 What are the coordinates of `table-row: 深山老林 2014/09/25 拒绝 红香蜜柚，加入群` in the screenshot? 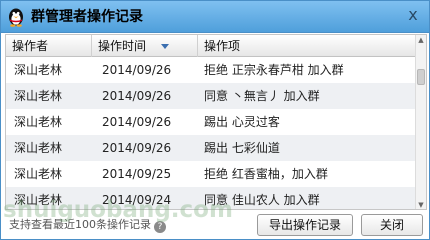 It's located at (211, 174).